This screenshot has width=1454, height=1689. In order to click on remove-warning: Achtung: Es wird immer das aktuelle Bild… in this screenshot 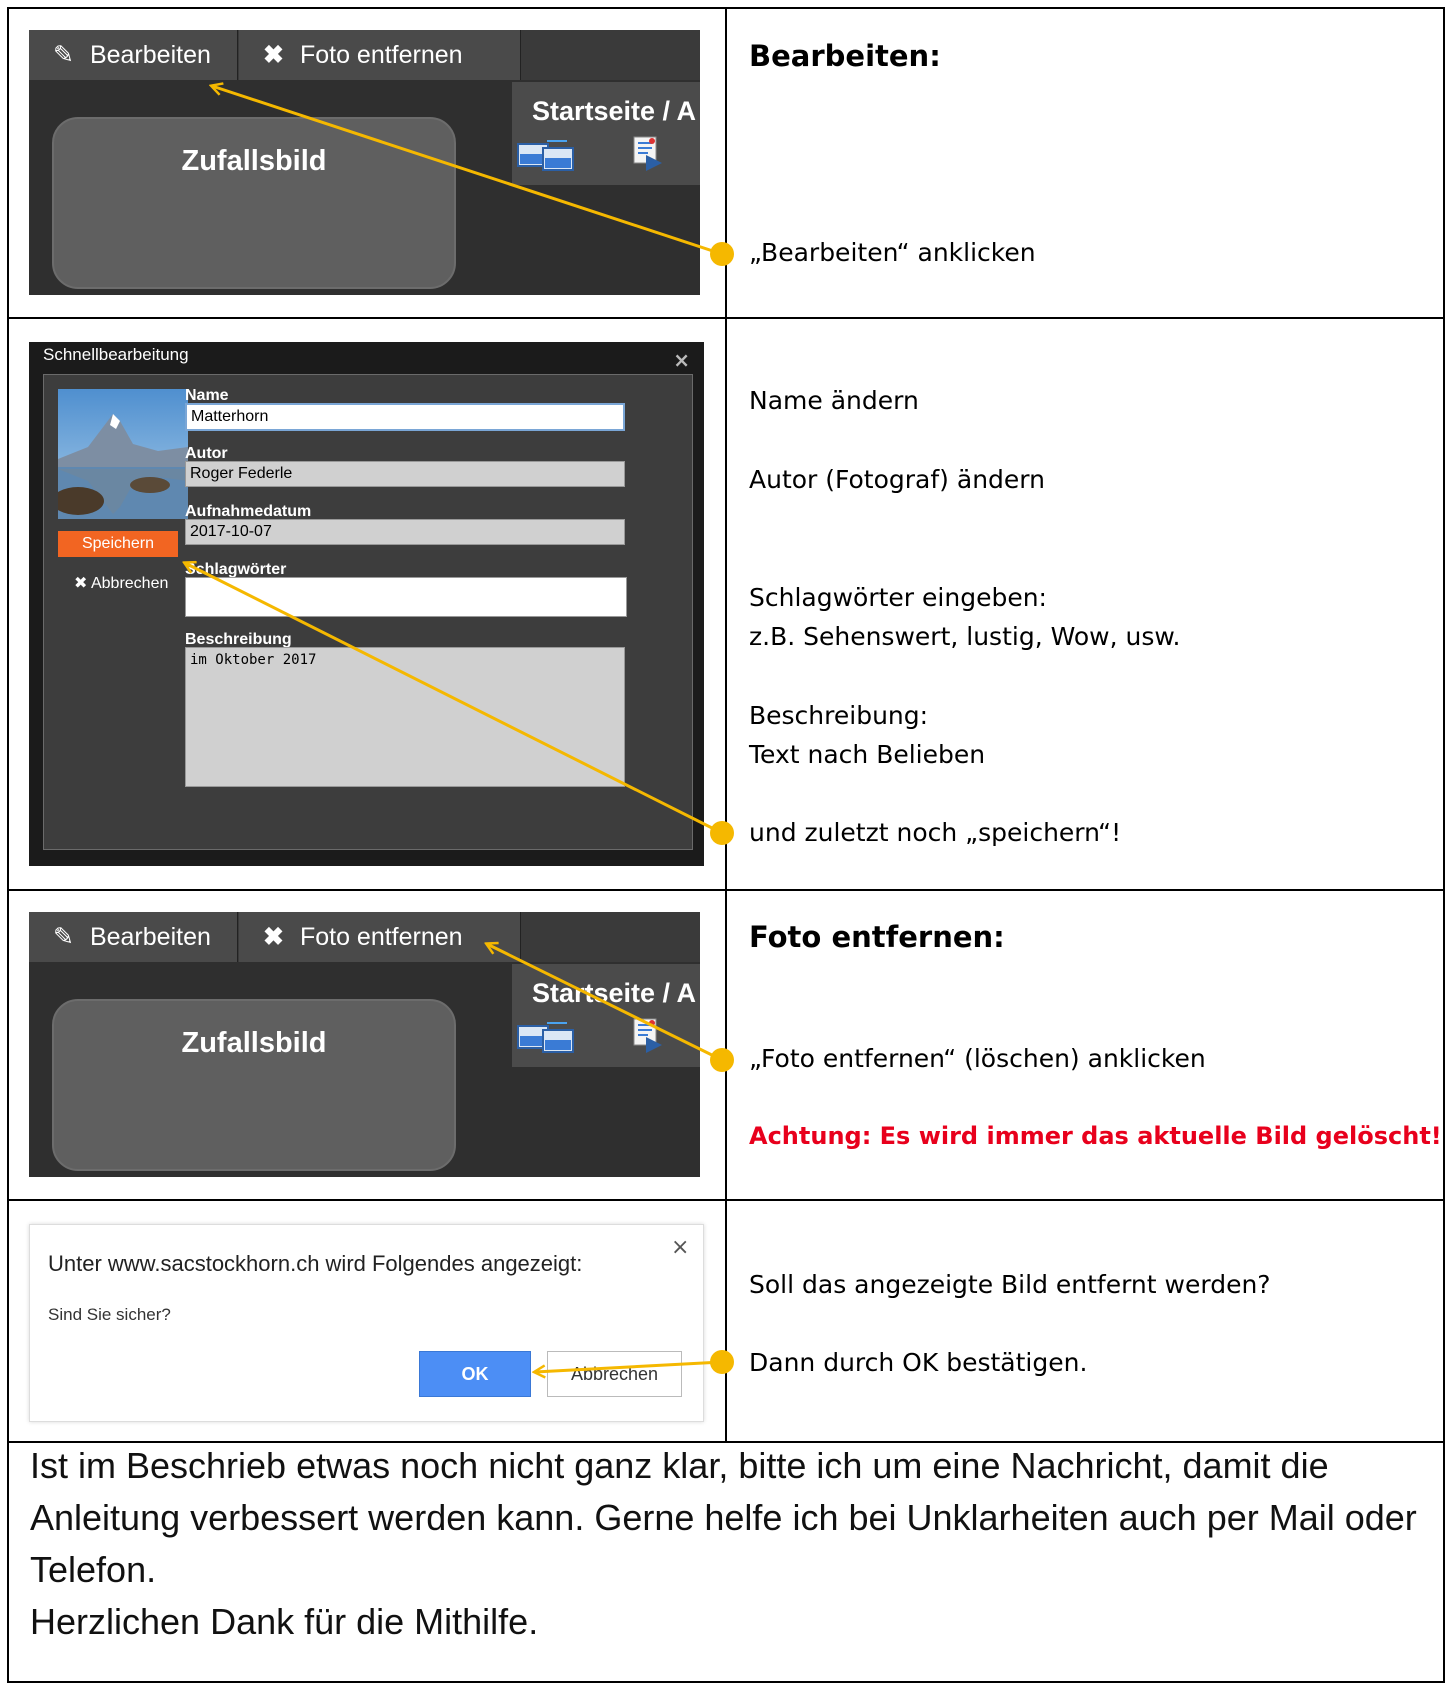, I will do `click(1095, 1136)`.